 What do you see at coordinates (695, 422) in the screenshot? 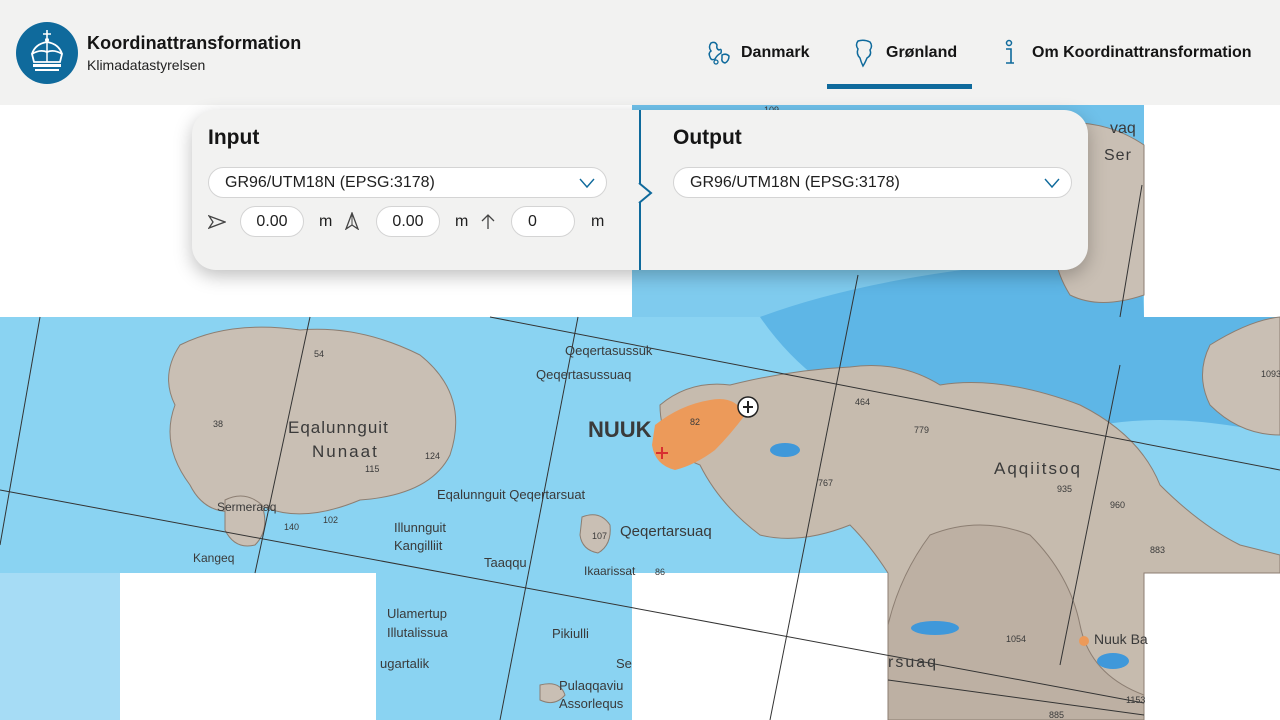
I see `elevation-label: 82` at bounding box center [695, 422].